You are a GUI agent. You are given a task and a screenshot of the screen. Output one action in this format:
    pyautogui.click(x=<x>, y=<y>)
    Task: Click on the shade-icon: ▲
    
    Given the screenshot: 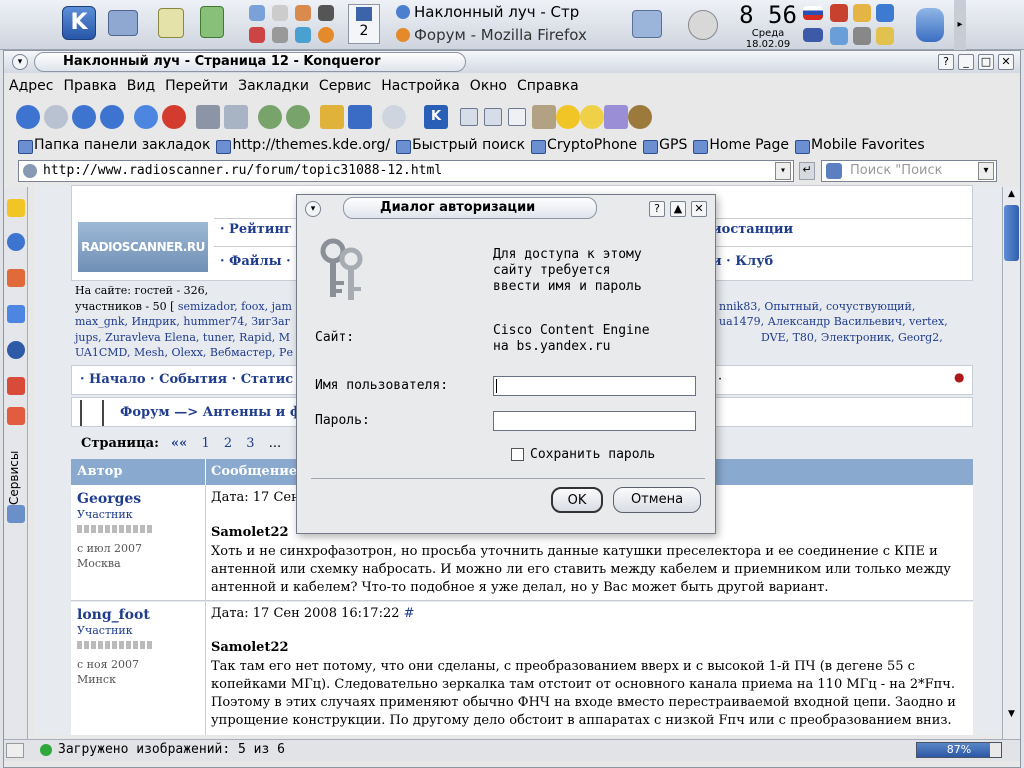 What is the action you would take?
    pyautogui.click(x=678, y=209)
    